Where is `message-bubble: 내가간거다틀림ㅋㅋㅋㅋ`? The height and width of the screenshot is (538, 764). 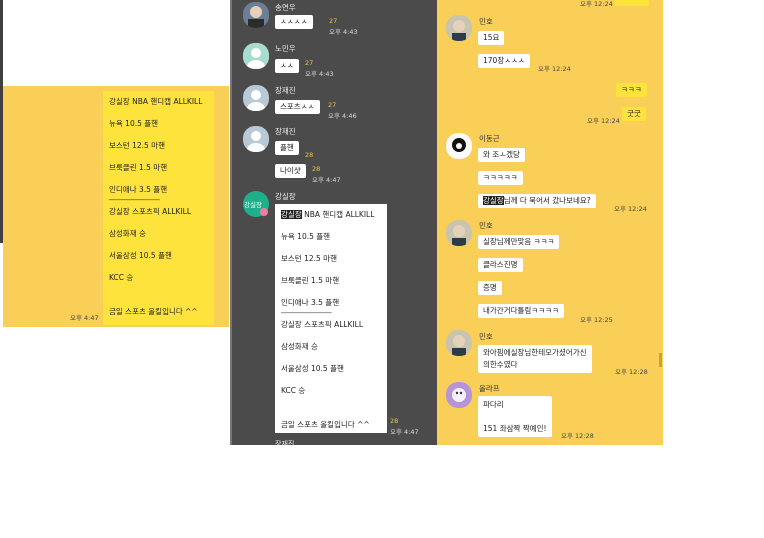 message-bubble: 내가간거다틀림ㅋㅋㅋㅋ is located at coordinates (521, 311).